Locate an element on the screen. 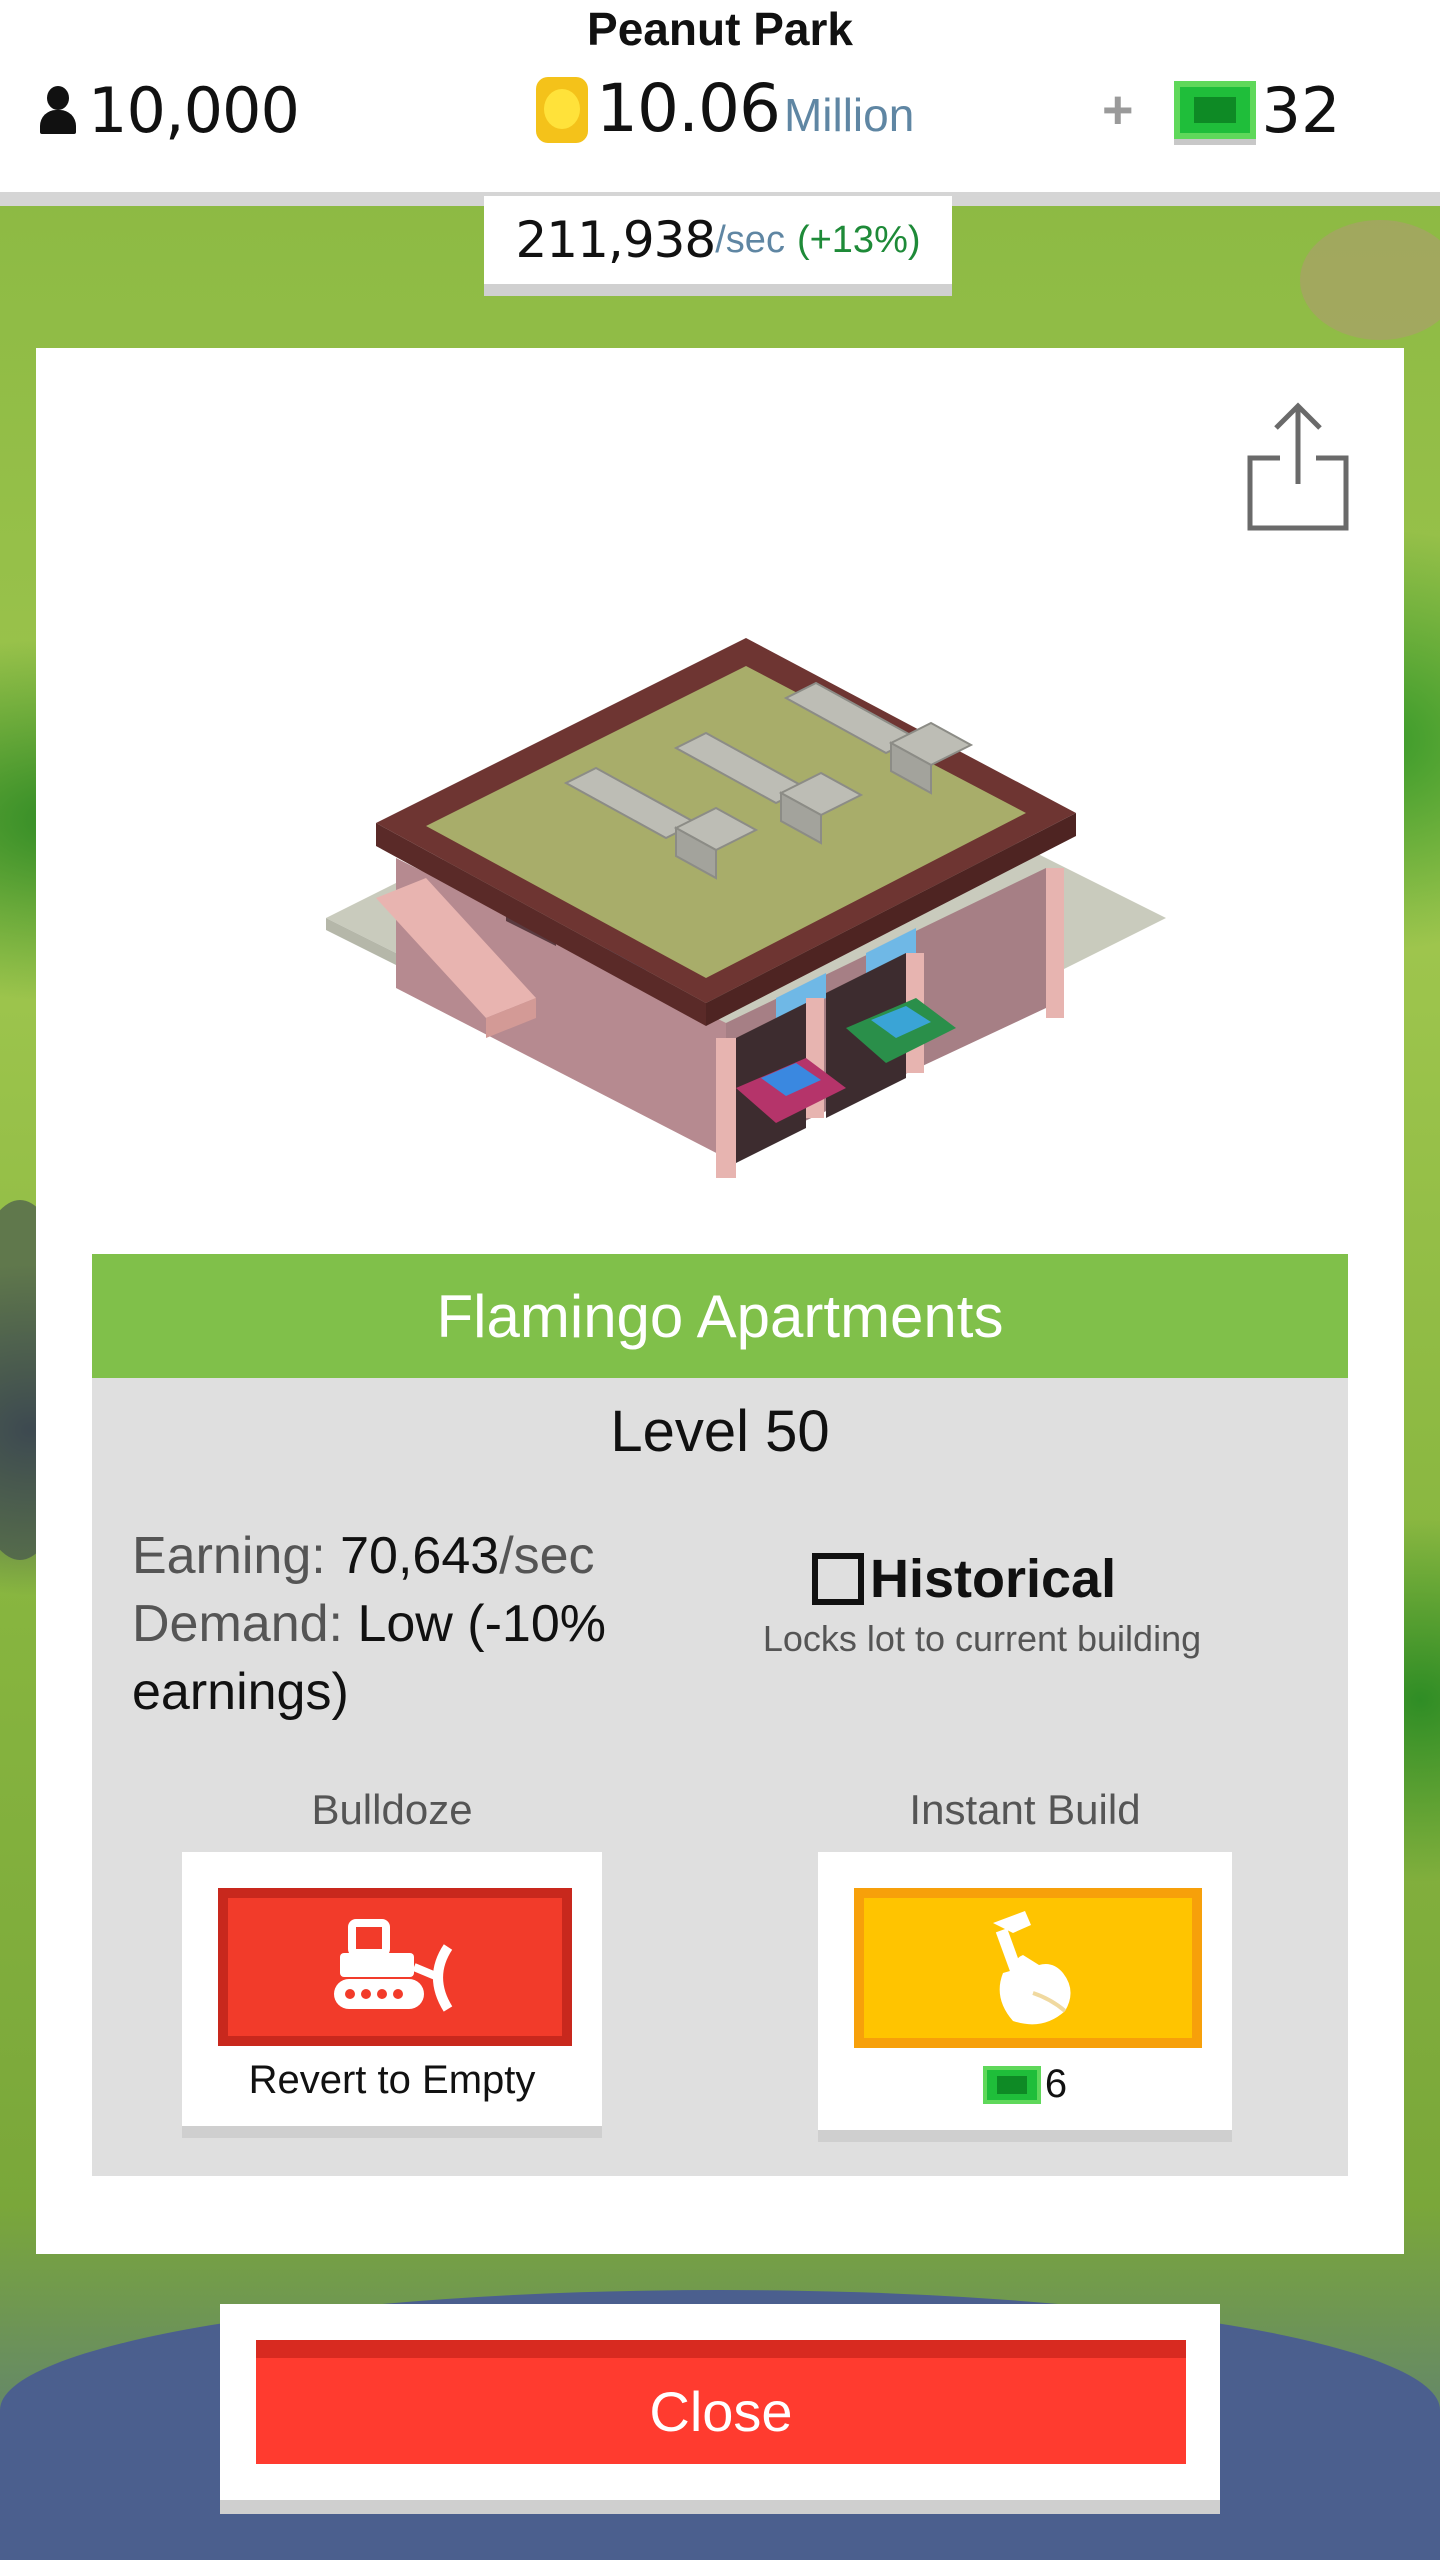 The image size is (1440, 2560). earning-value: 70,643 is located at coordinates (420, 1556).